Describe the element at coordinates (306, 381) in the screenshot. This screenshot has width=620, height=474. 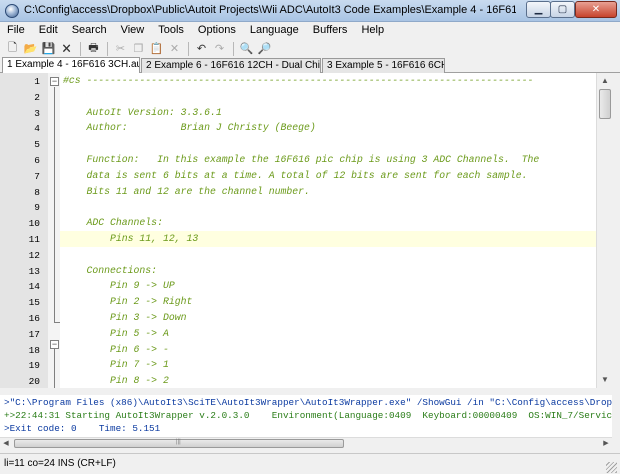
I see `code-line: 20 Pin 8 -> 2` at that location.